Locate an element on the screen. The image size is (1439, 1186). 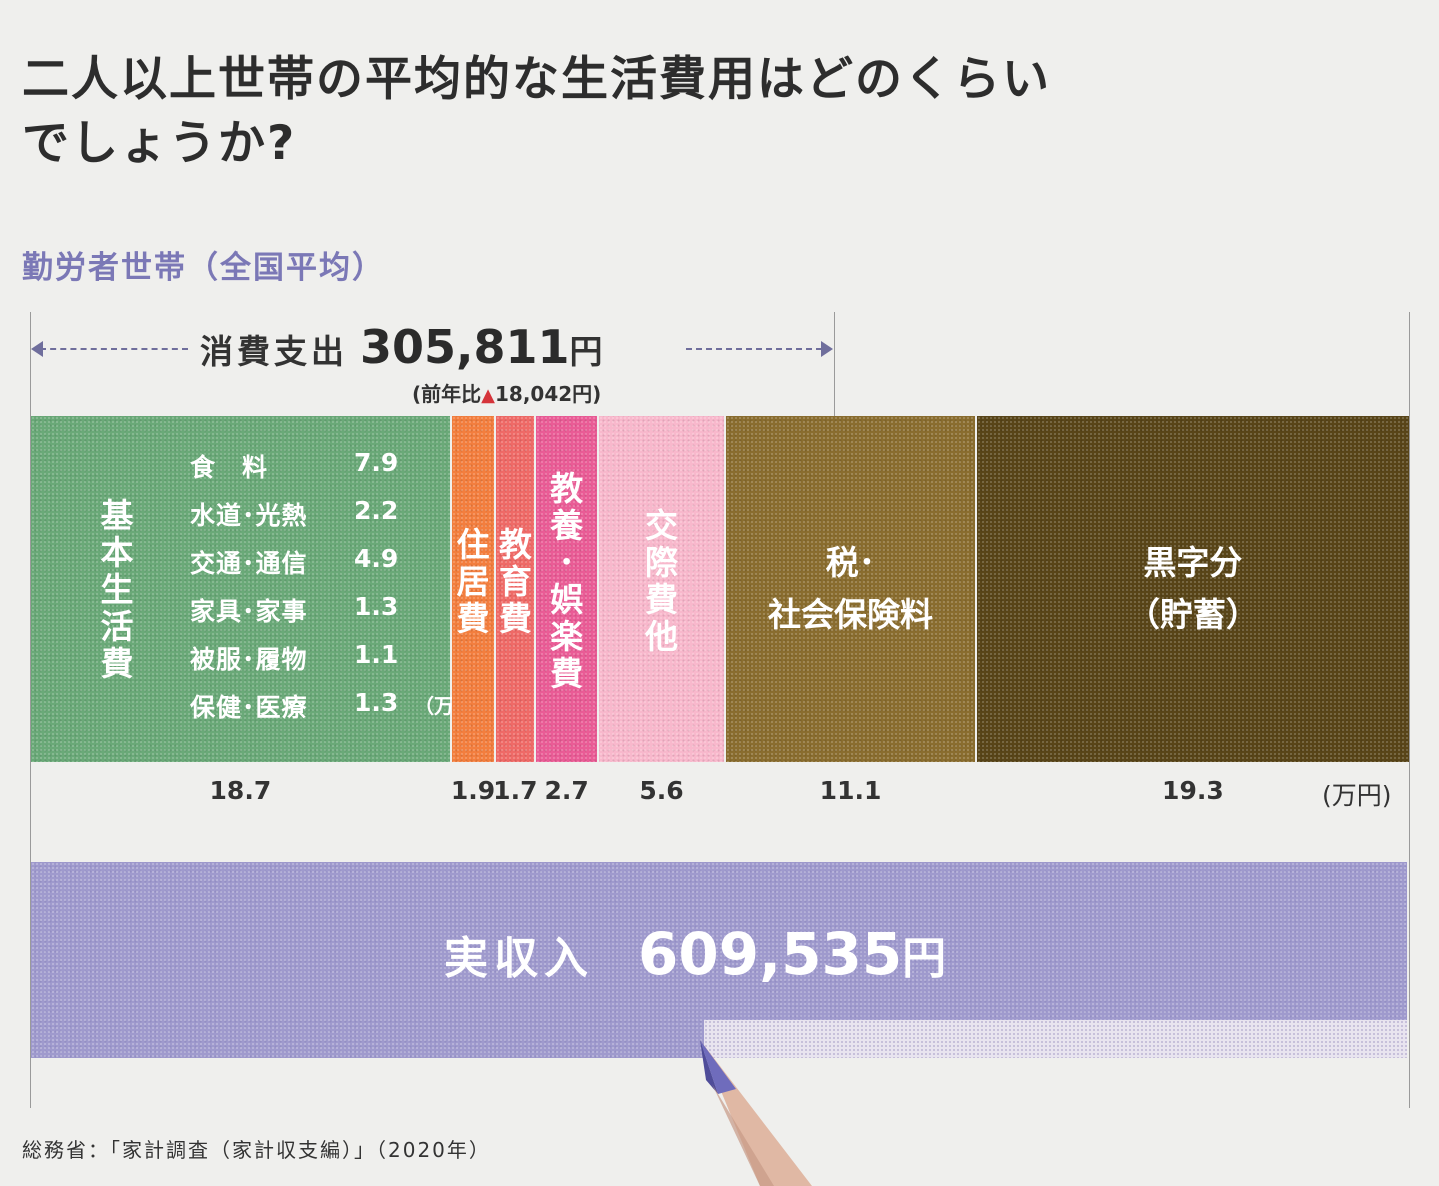
spend-arrow-left-line is located at coordinates (114, 349).